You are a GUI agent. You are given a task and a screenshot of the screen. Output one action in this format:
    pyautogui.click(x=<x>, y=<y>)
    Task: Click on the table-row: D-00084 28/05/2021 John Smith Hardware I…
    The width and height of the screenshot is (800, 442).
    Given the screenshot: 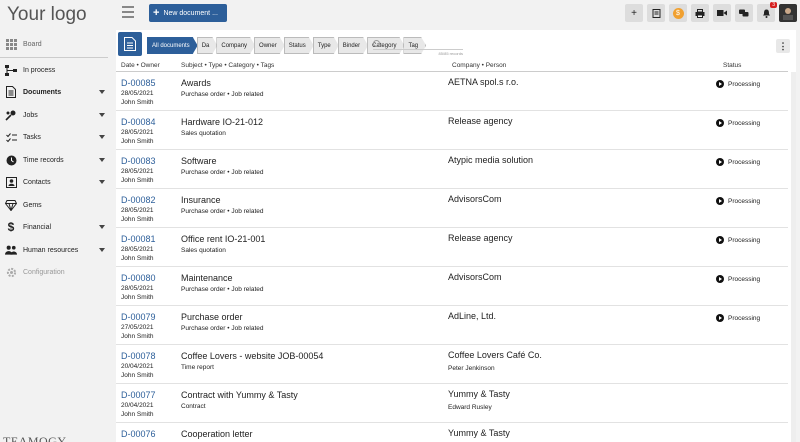 What is the action you would take?
    pyautogui.click(x=452, y=130)
    